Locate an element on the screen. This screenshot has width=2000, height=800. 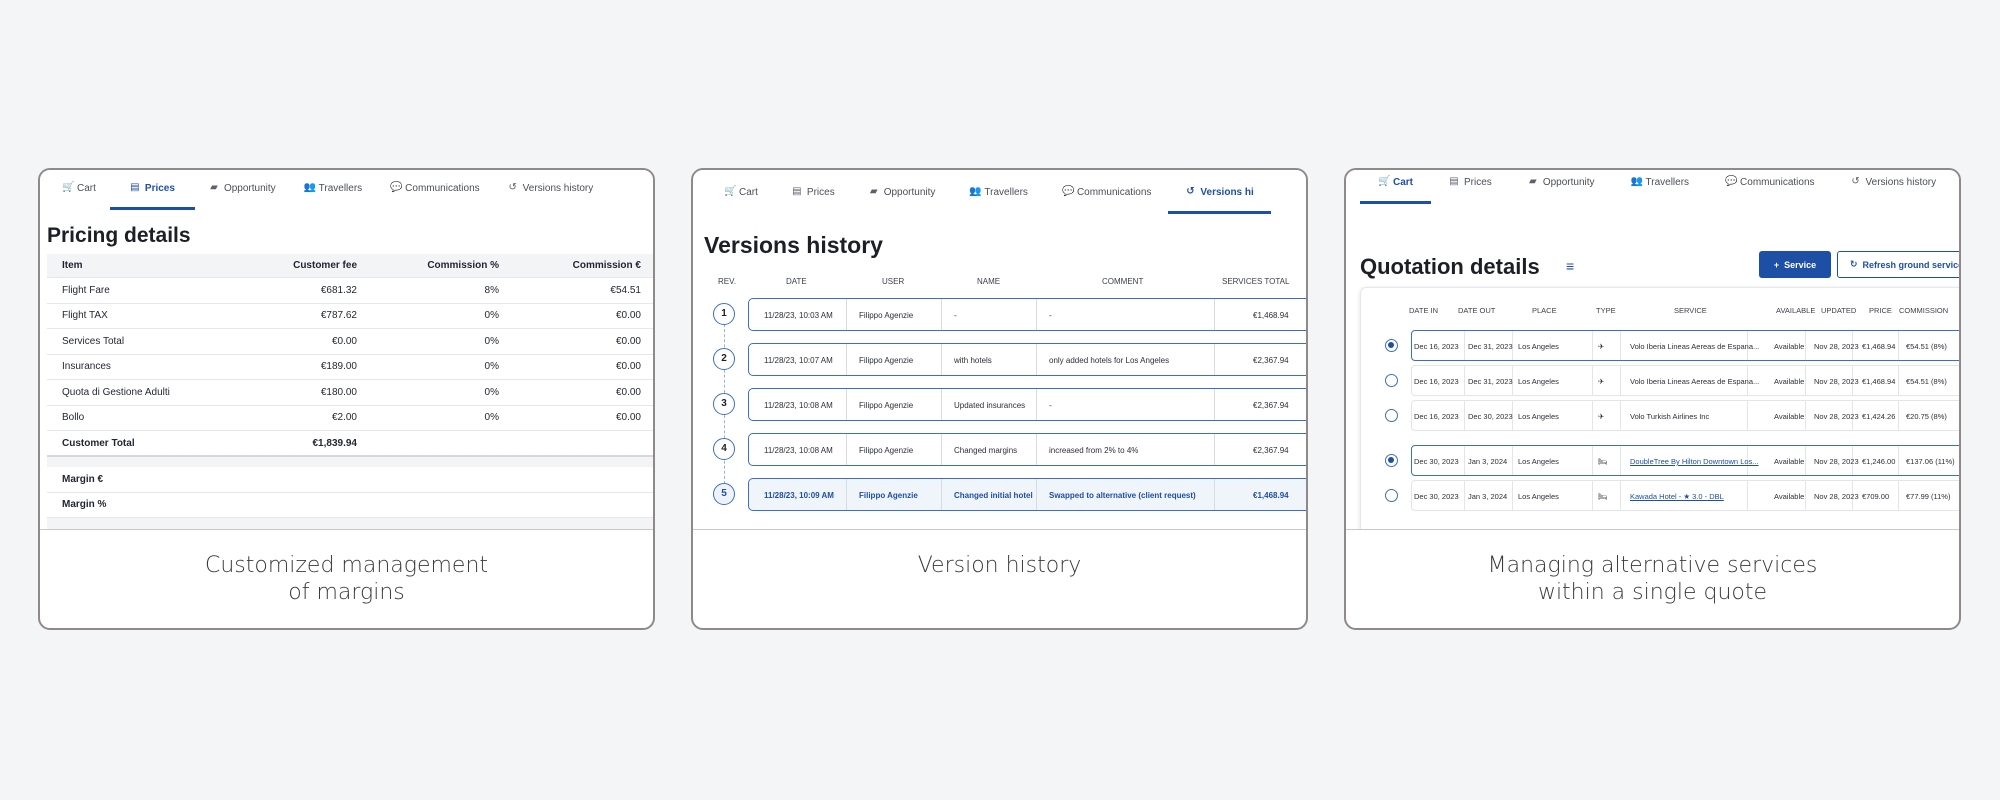
add-service-button: + Service is located at coordinates (1795, 264).